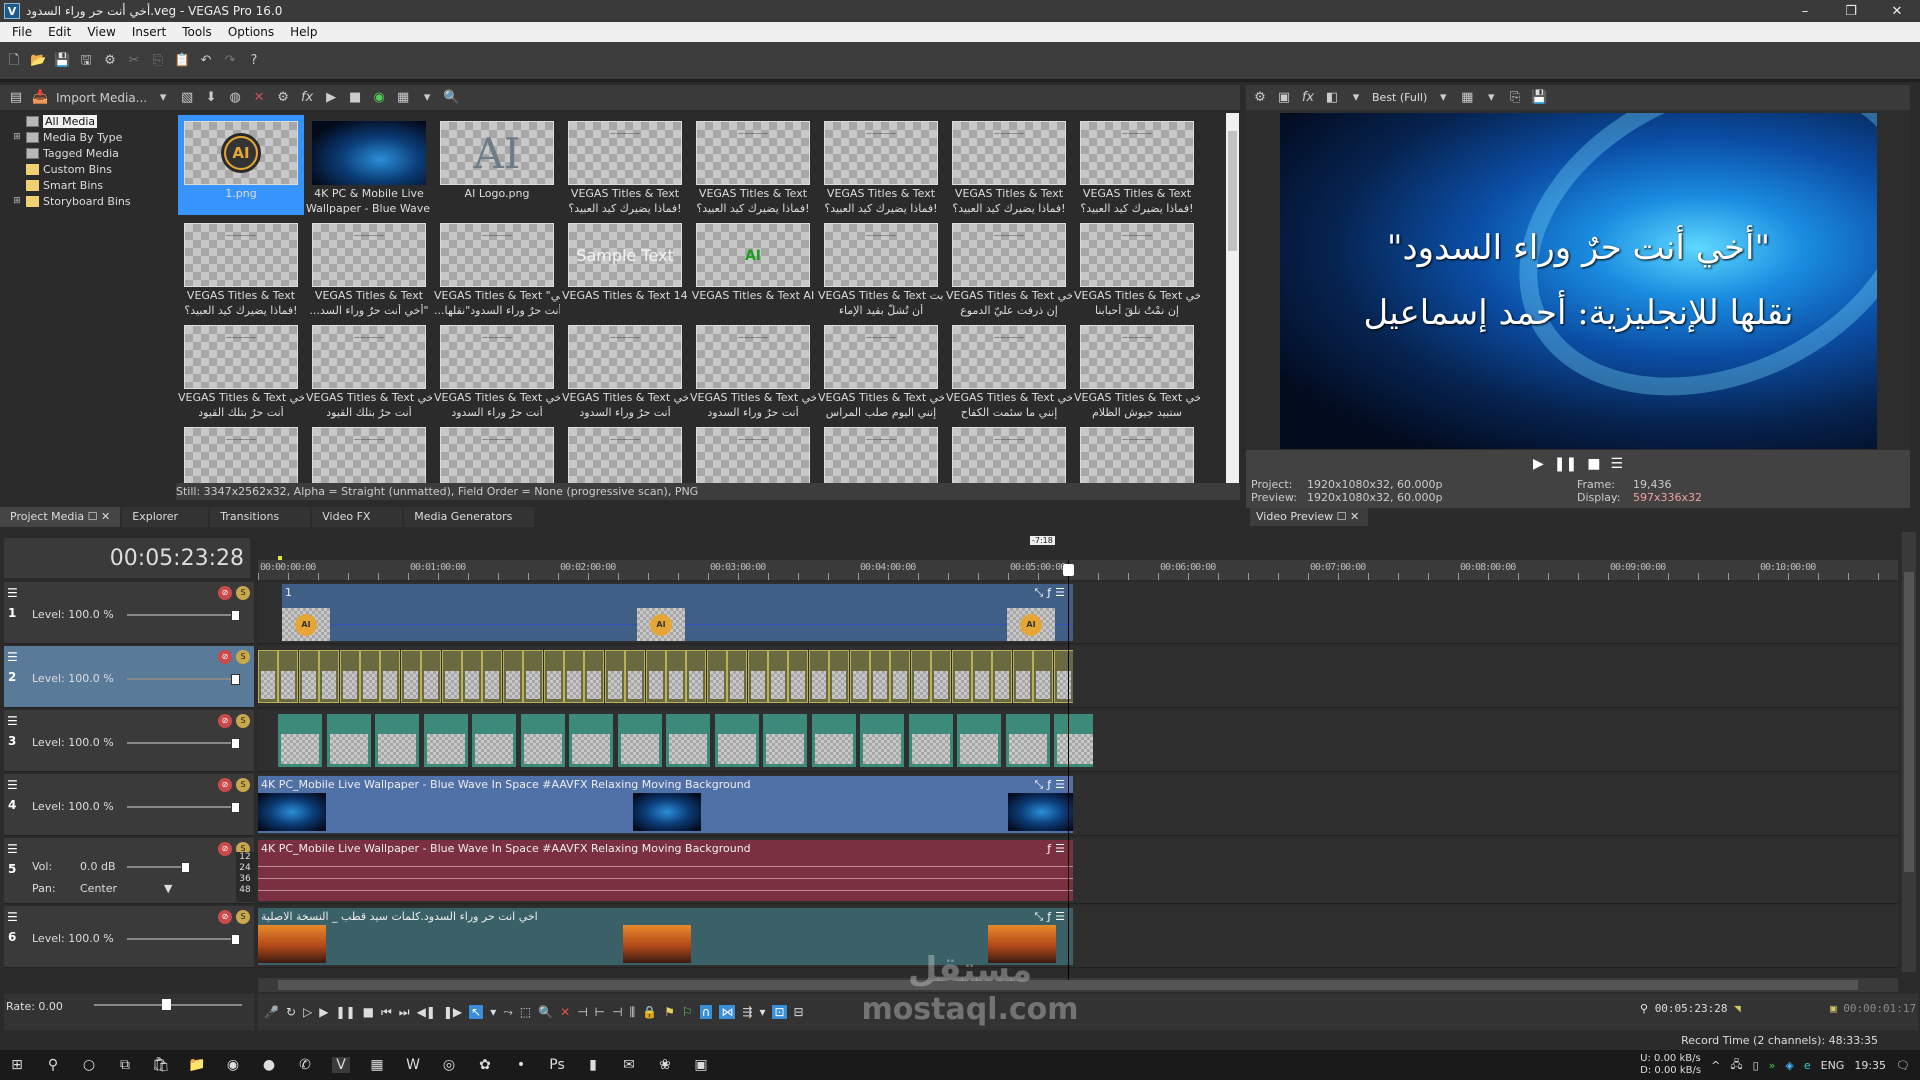  I want to click on store-icon: 🛍, so click(161, 1065).